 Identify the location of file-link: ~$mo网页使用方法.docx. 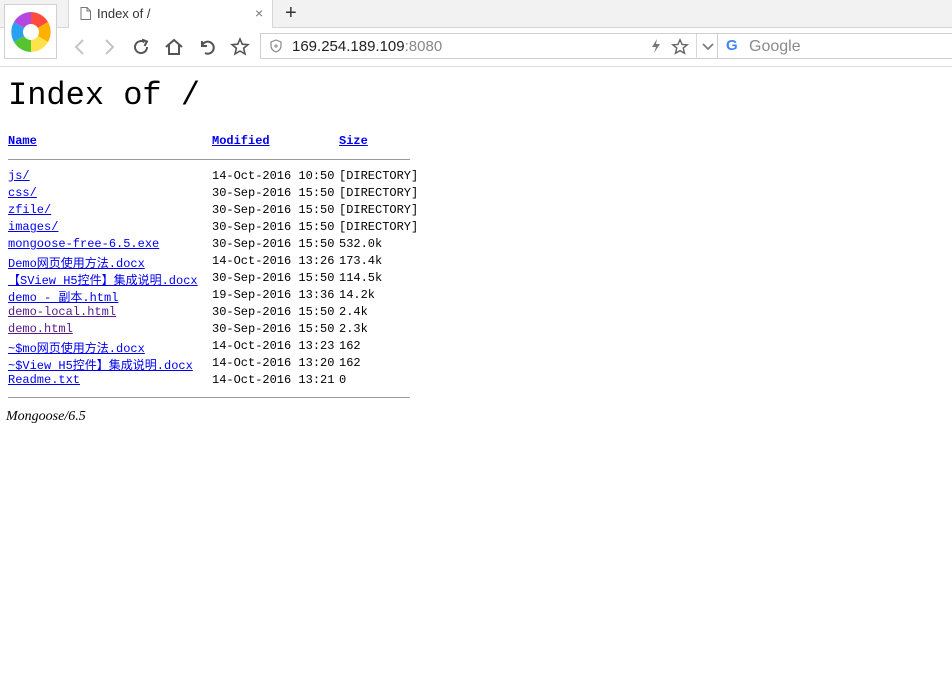
(76, 347).